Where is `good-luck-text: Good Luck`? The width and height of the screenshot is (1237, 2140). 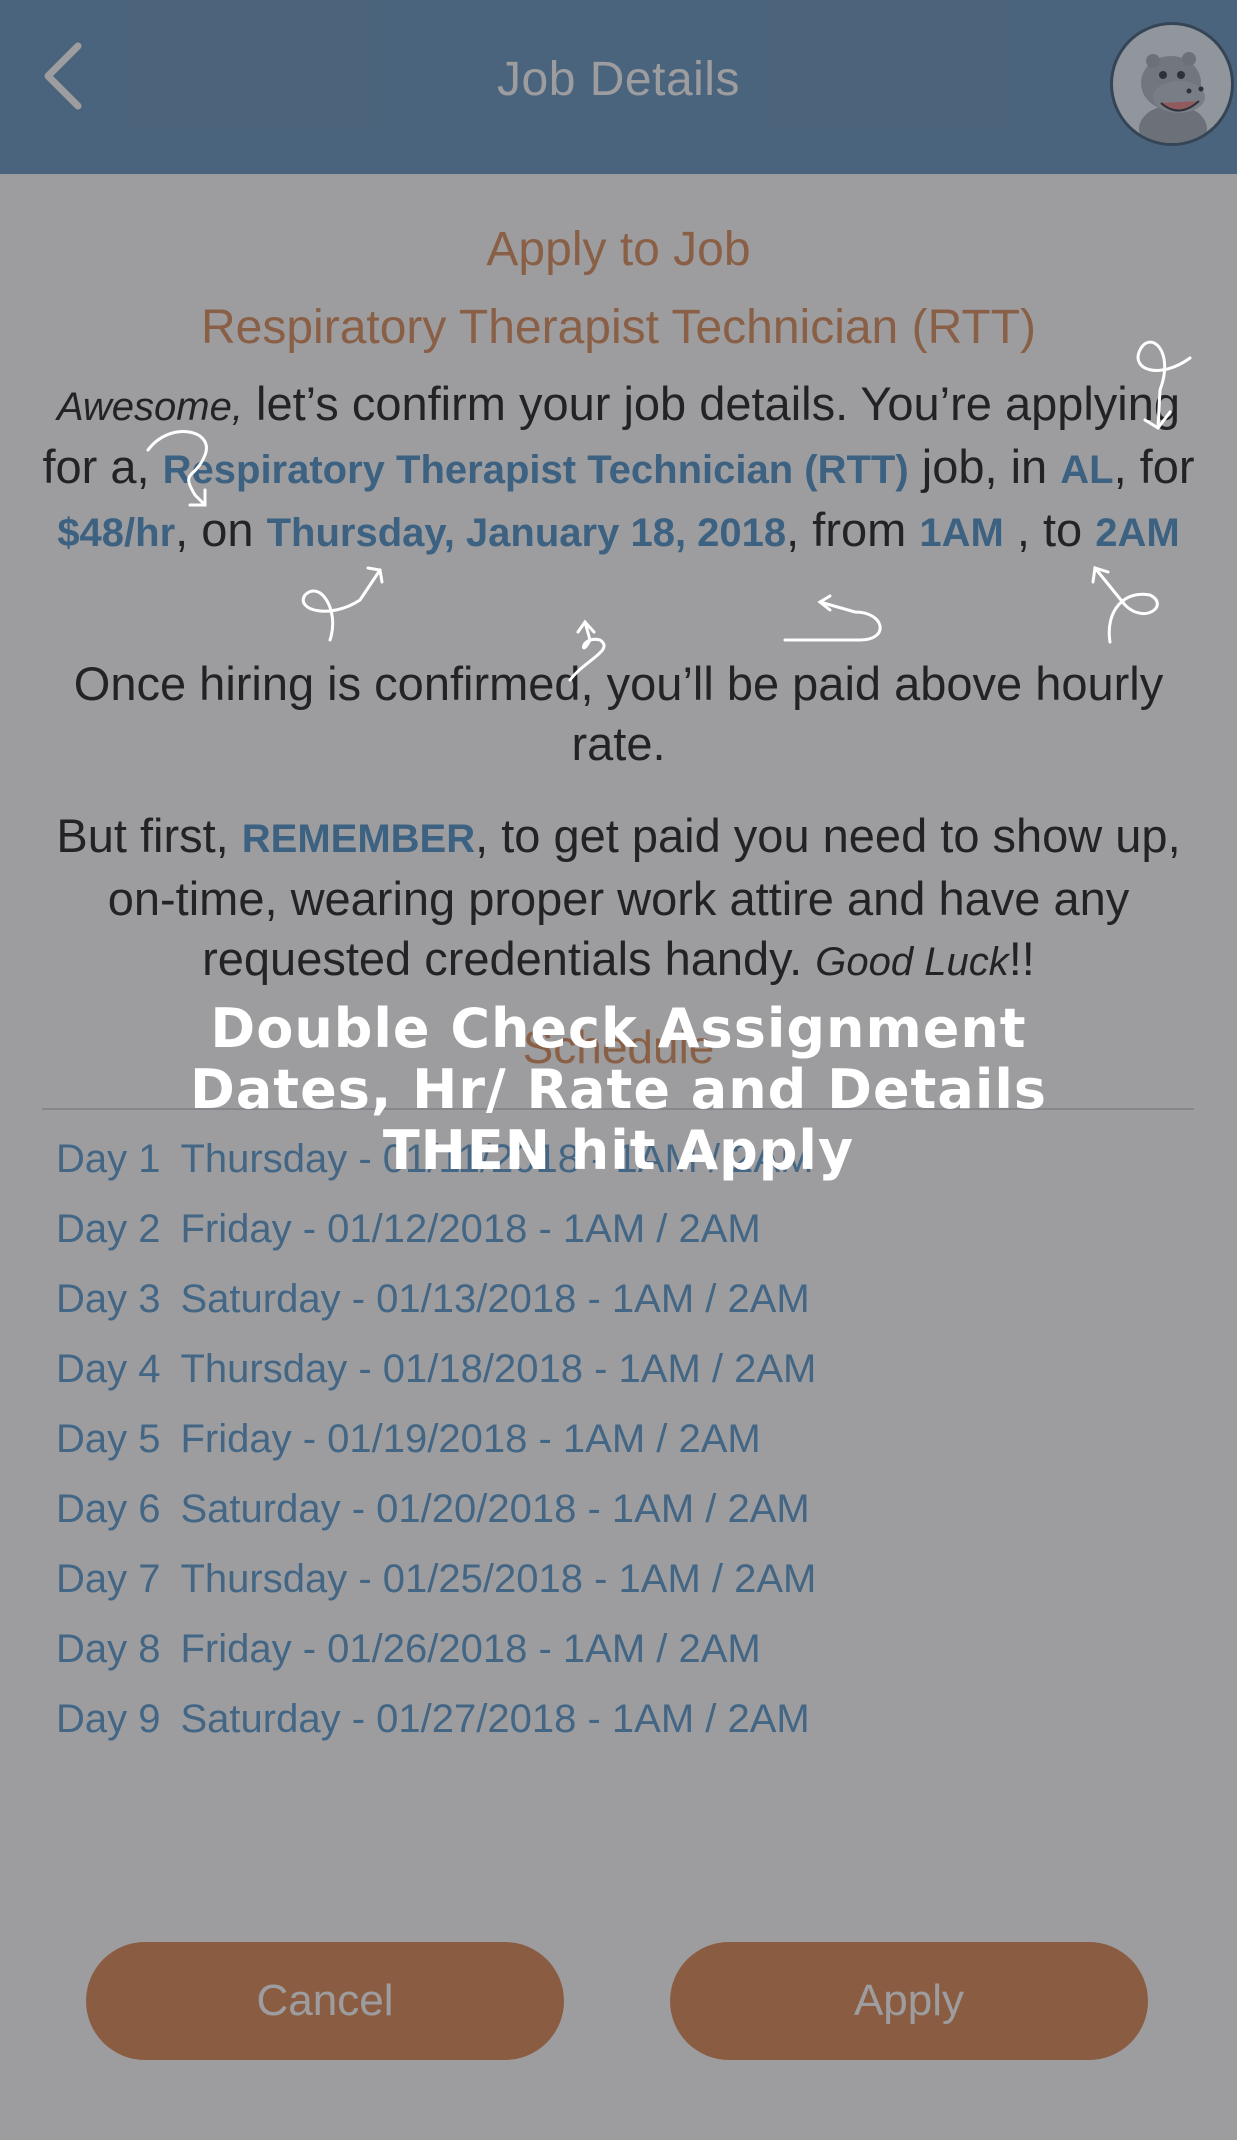
good-luck-text: Good Luck is located at coordinates (912, 962).